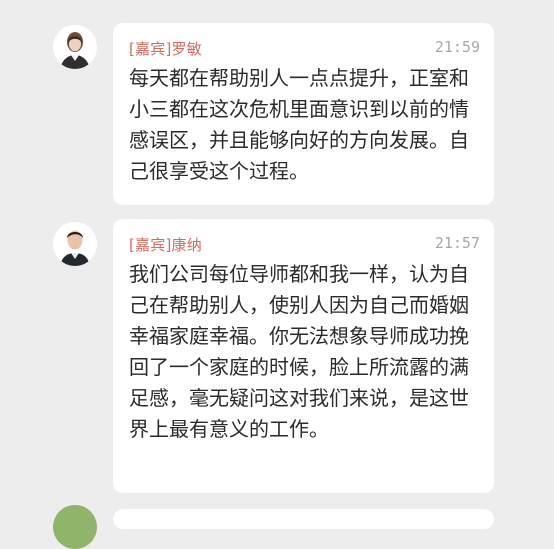 This screenshot has height=549, width=554. I want to click on avatar-woman-photo-icon, so click(75, 47).